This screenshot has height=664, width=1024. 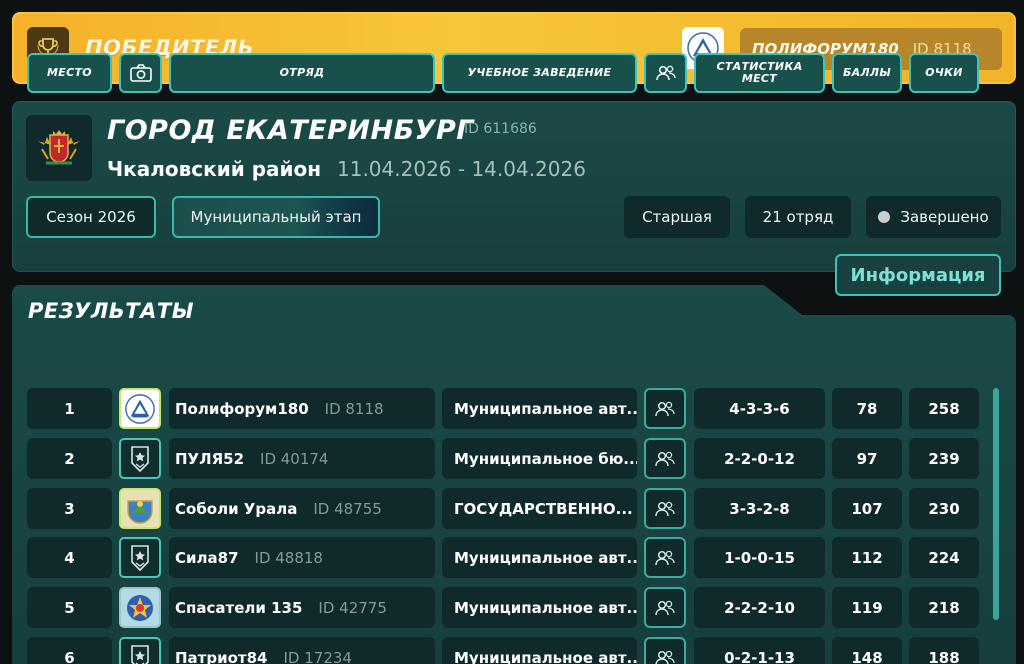 I want to click on header-photo, so click(x=140, y=73).